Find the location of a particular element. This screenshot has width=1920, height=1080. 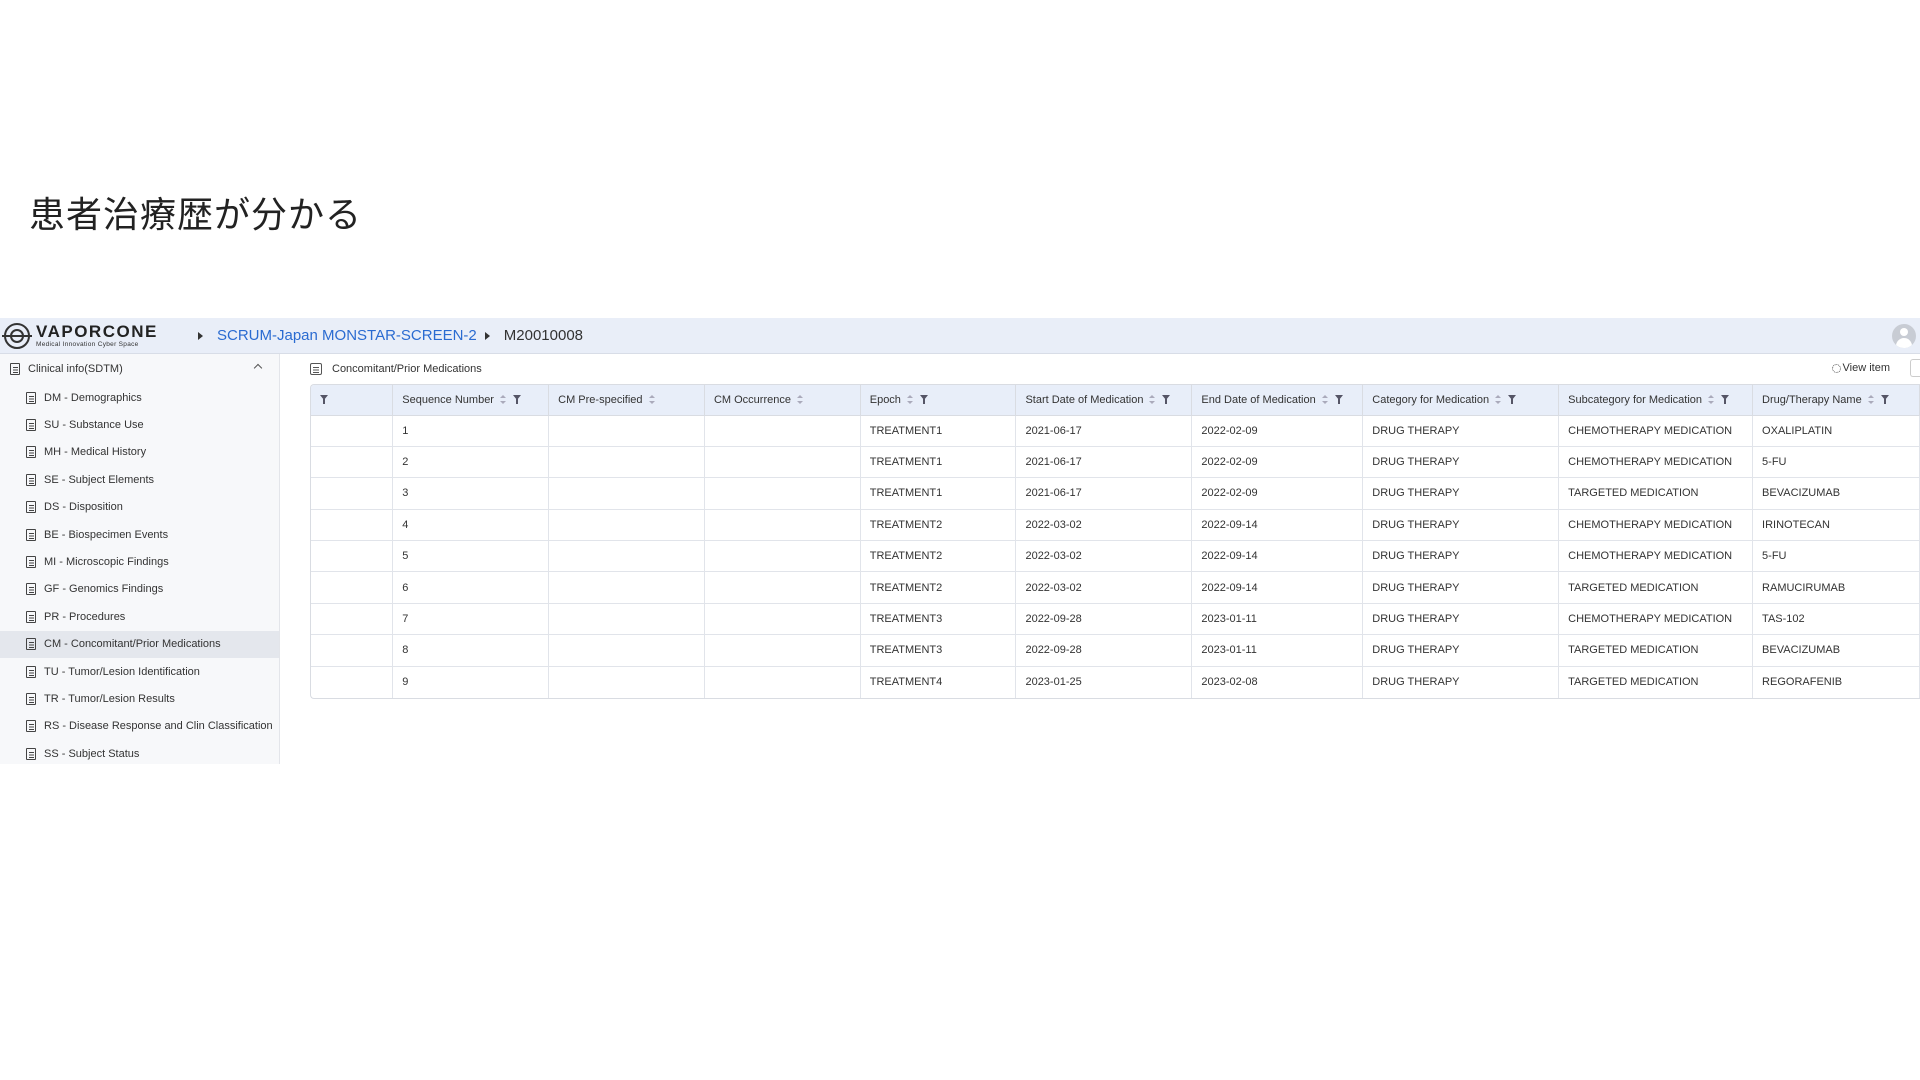

panel-toggle-button is located at coordinates (1915, 368).